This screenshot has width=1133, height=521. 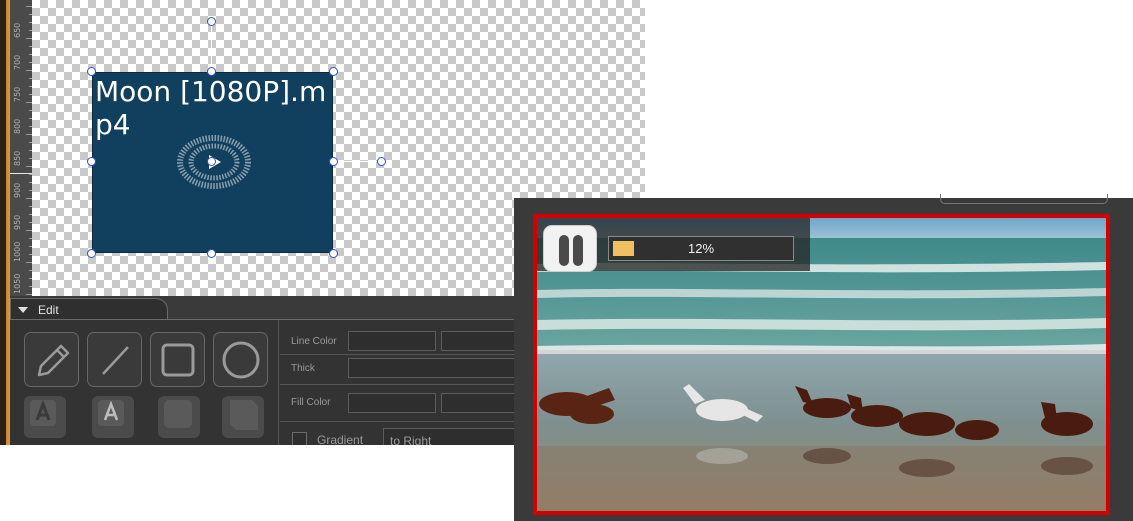 I want to click on line-color-label: Line Color, so click(x=314, y=341).